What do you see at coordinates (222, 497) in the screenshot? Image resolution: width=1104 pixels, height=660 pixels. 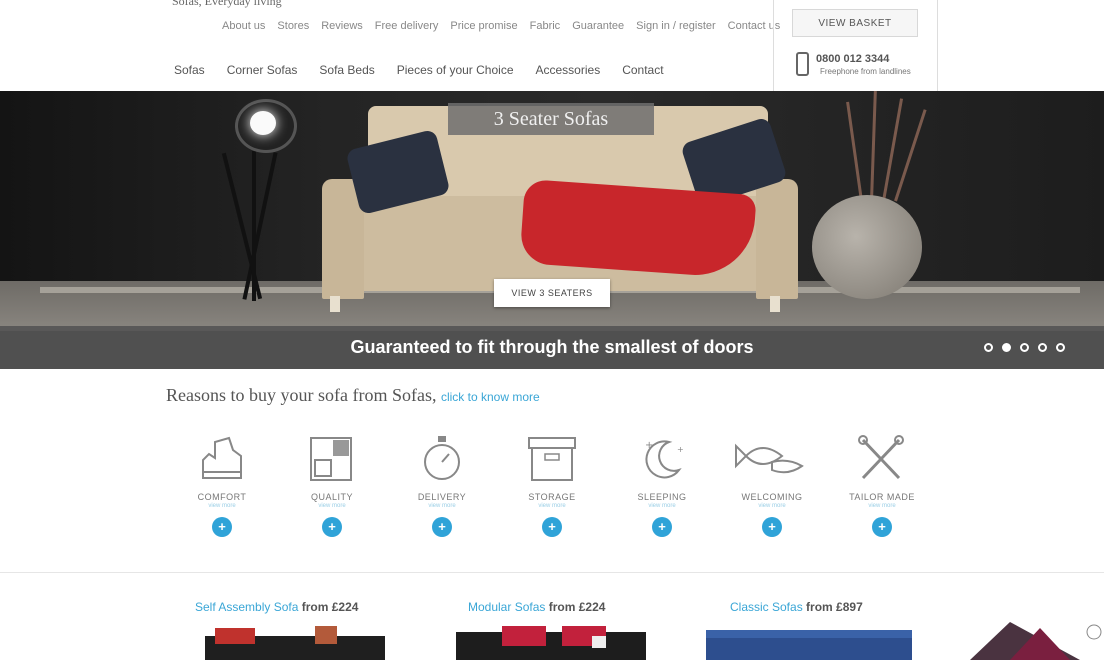 I see `reason-title: COMFORT` at bounding box center [222, 497].